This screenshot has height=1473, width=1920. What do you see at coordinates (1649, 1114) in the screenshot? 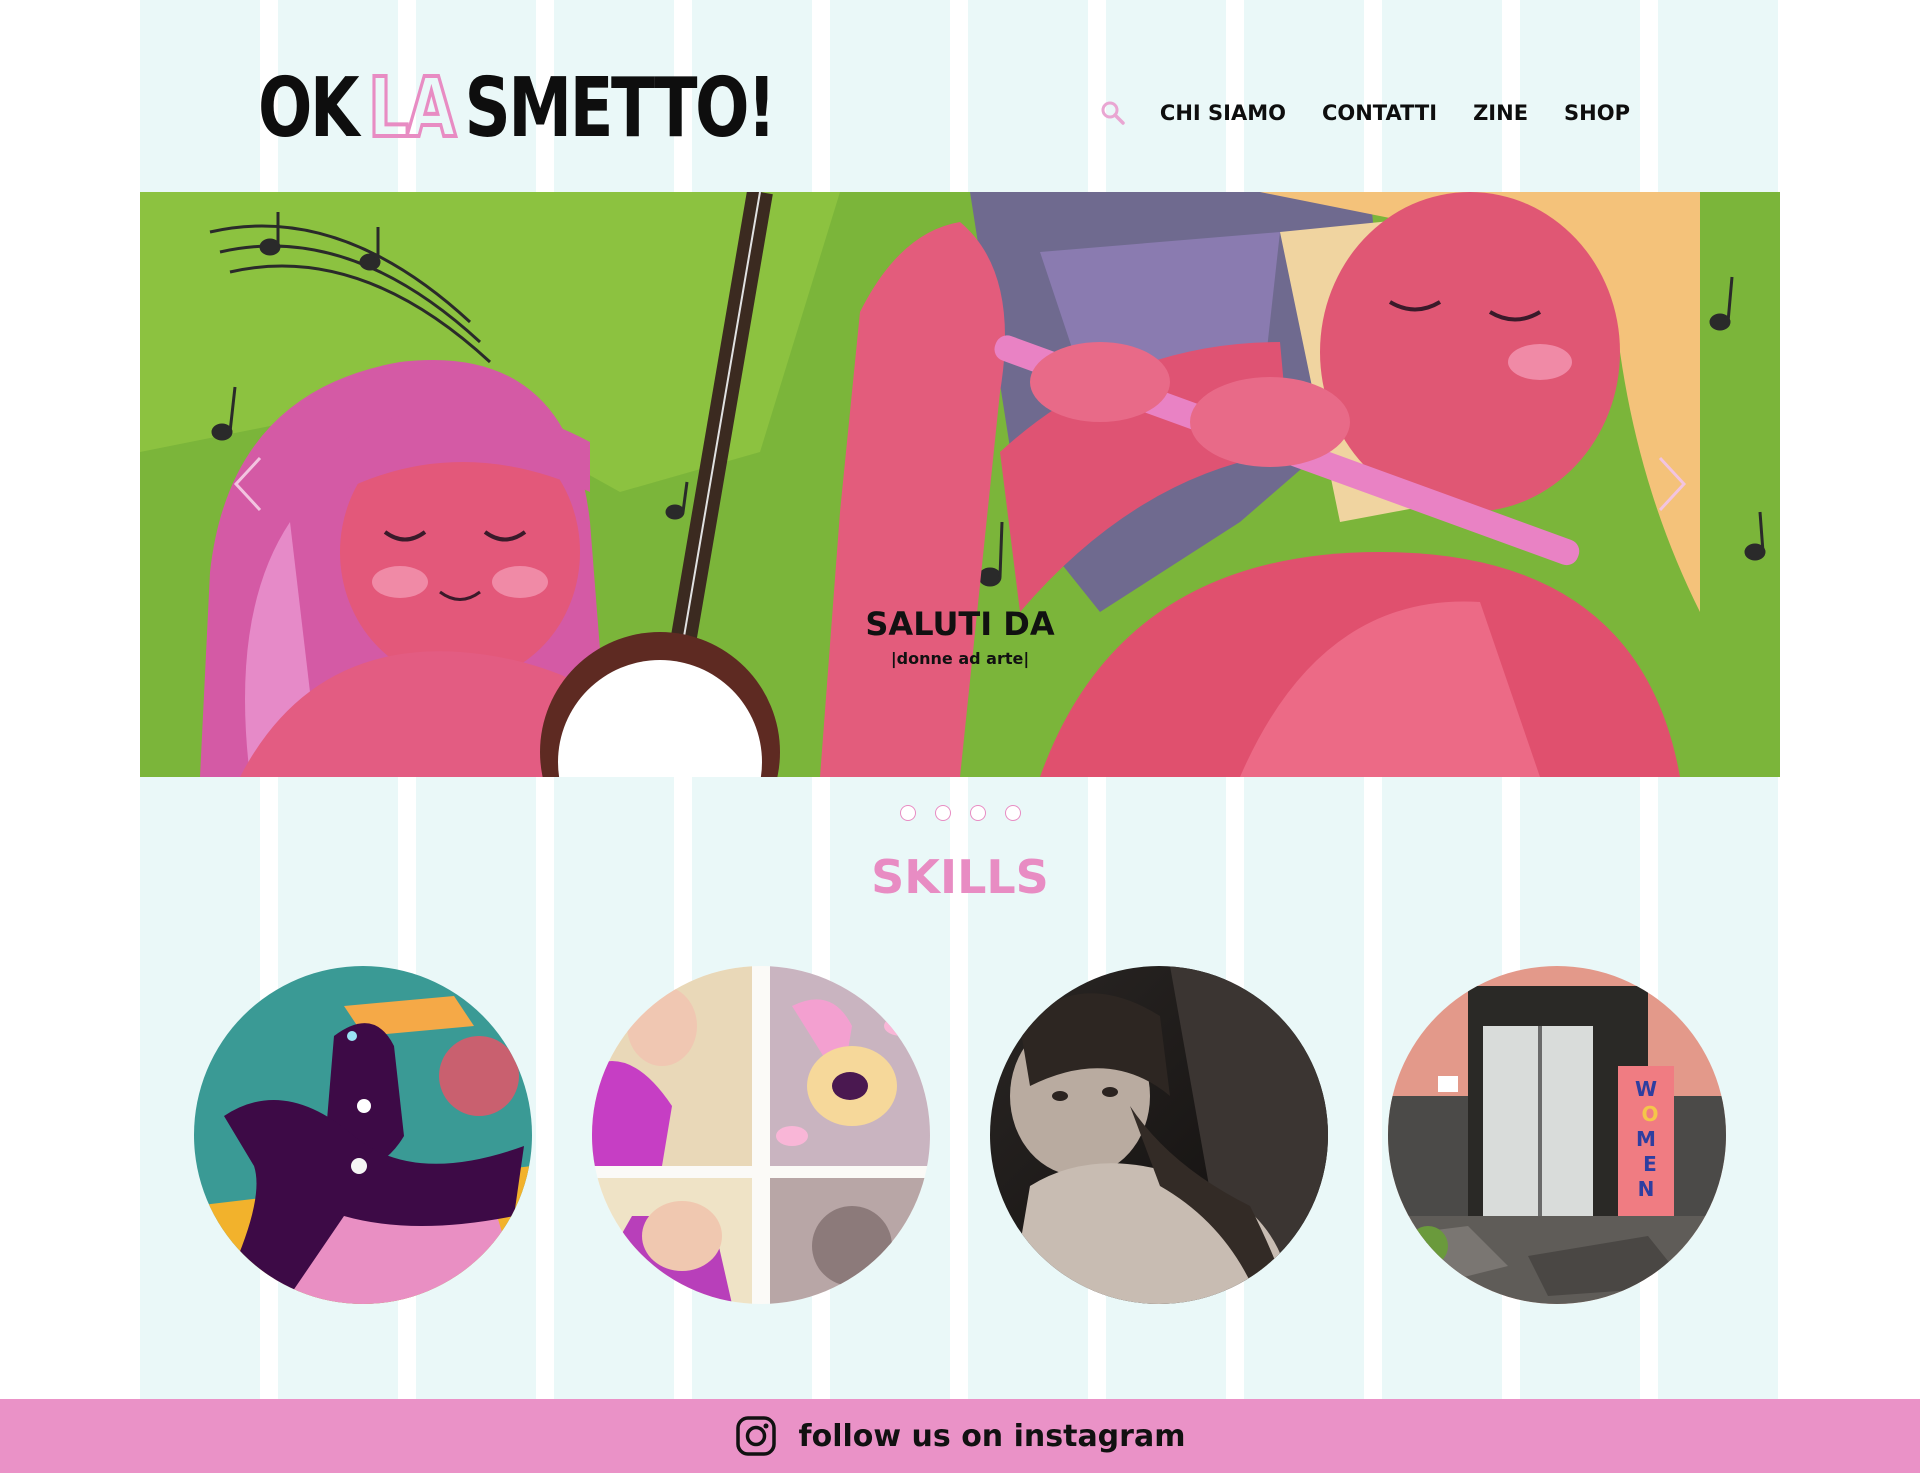
I see `svg-text: O` at bounding box center [1649, 1114].